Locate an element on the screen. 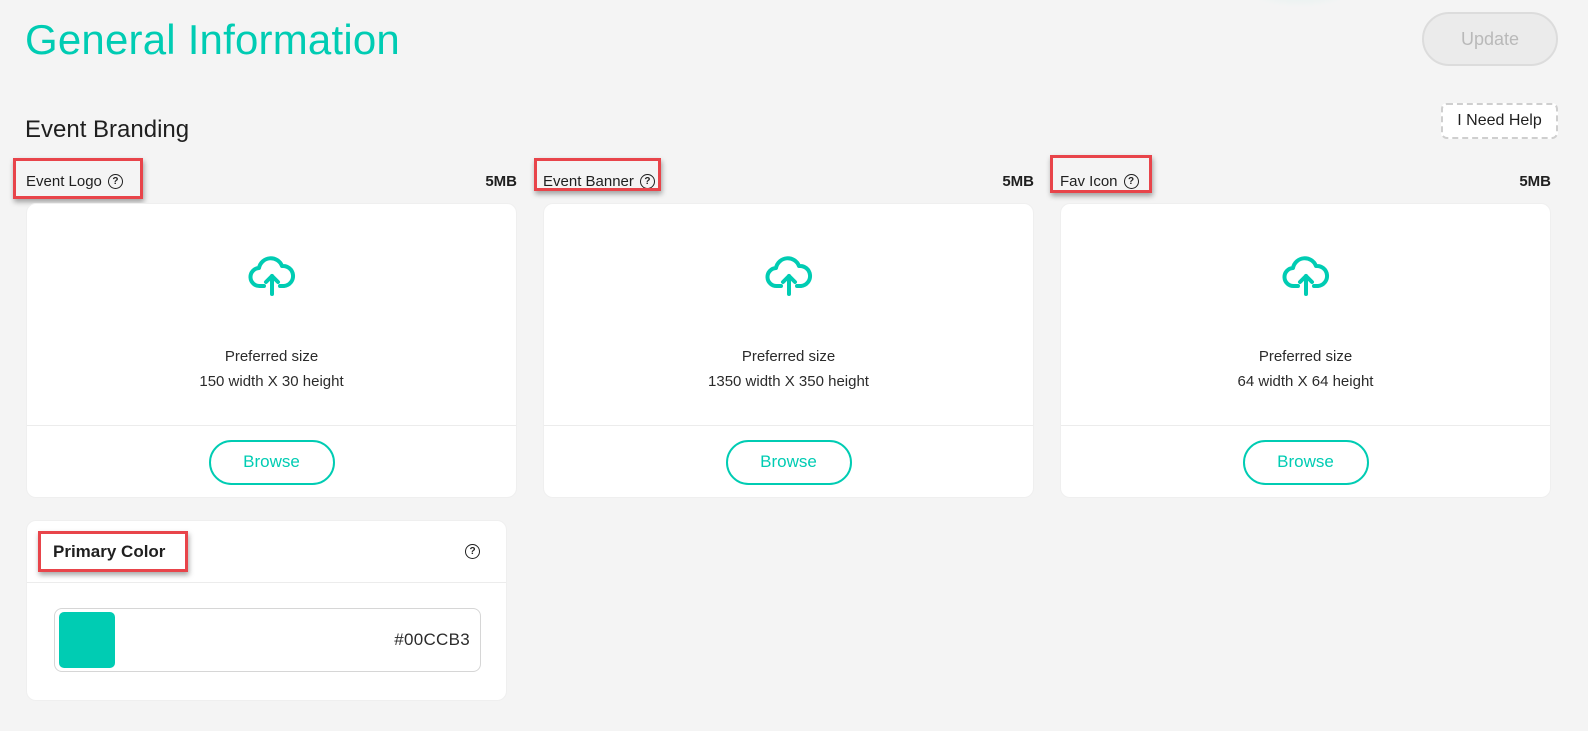  section-title-event-branding: Event Branding is located at coordinates (107, 129).